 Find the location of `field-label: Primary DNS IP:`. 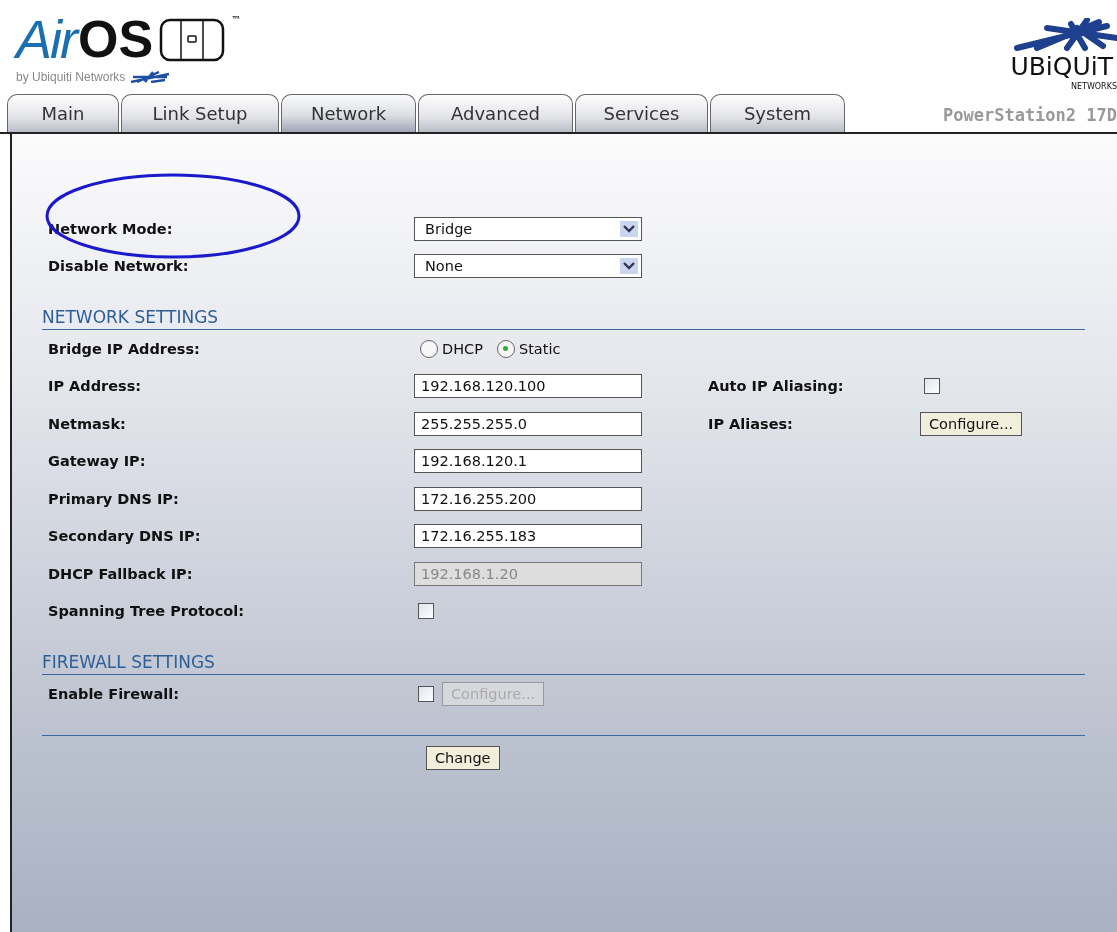

field-label: Primary DNS IP: is located at coordinates (113, 498).